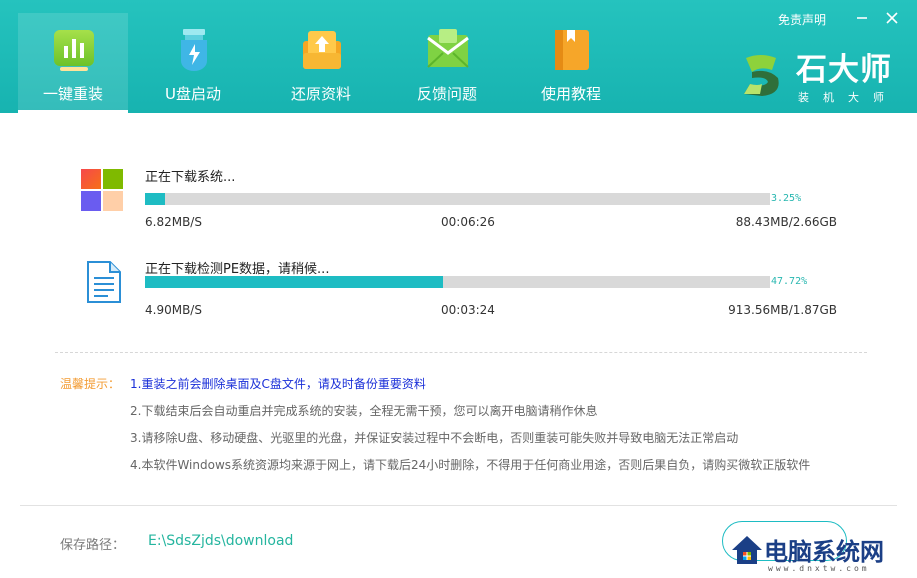  Describe the element at coordinates (570, 94) in the screenshot. I see `tab-label: 使用教程` at that location.